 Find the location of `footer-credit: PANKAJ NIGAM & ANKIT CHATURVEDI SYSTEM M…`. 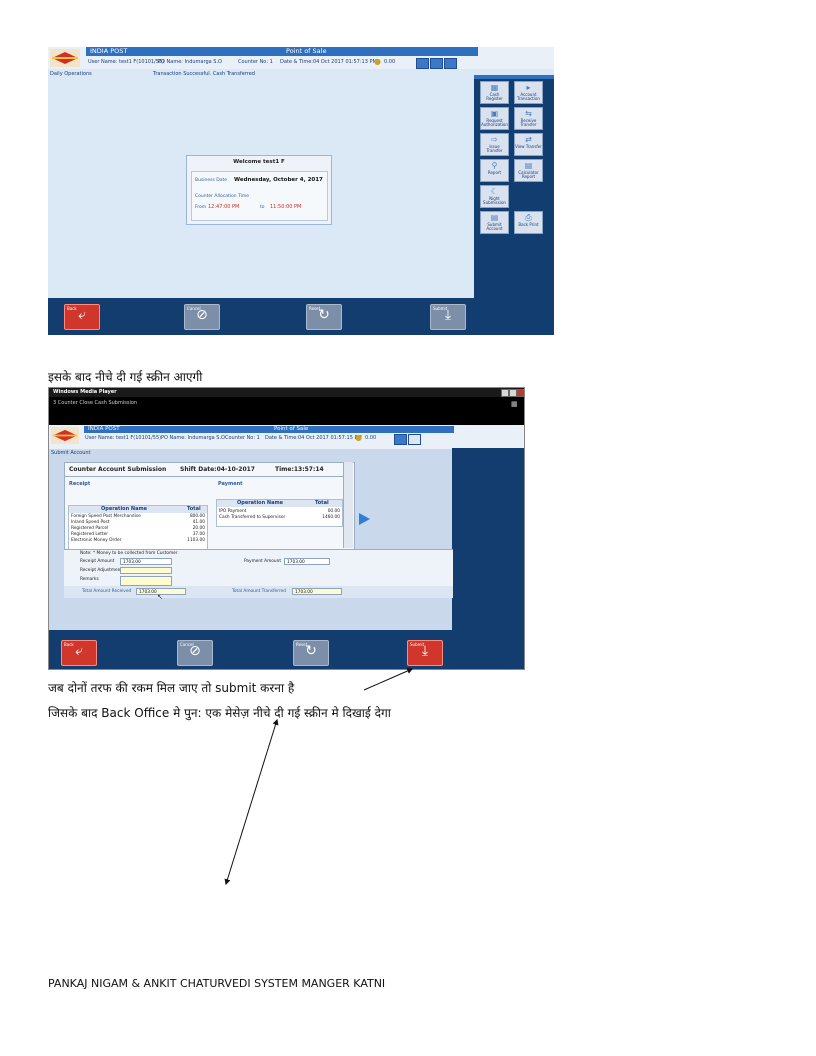

footer-credit: PANKAJ NIGAM & ANKIT CHATURVEDI SYSTEM M… is located at coordinates (217, 983).